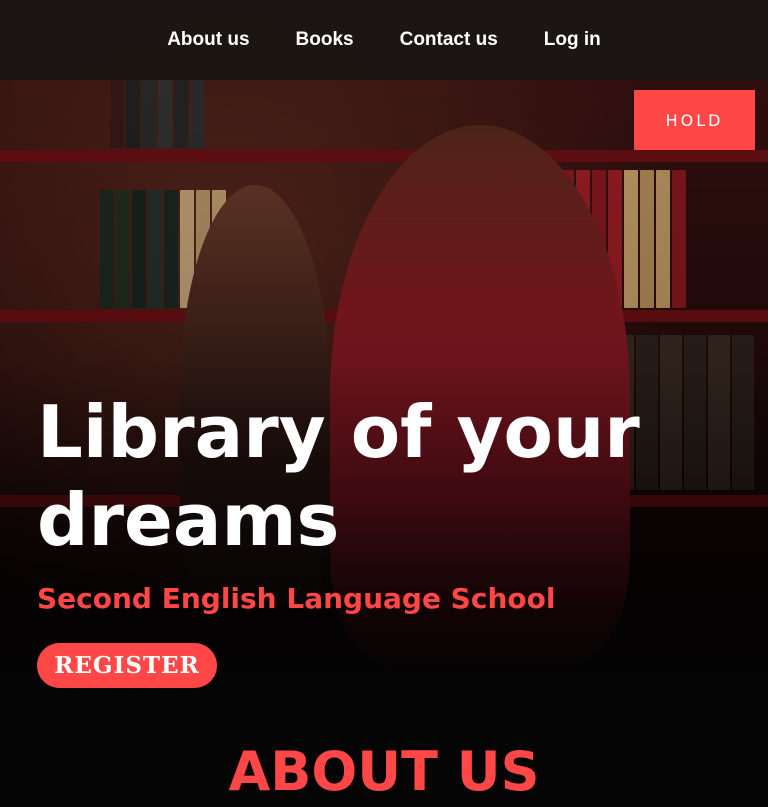  Describe the element at coordinates (694, 120) in the screenshot. I see `hold-button: HOLD` at that location.